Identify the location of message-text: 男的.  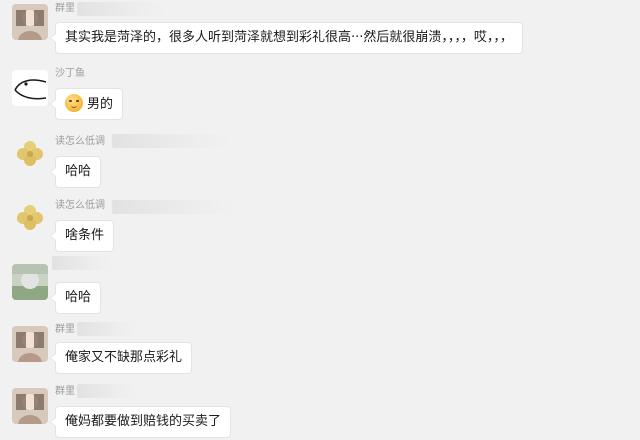
(100, 104).